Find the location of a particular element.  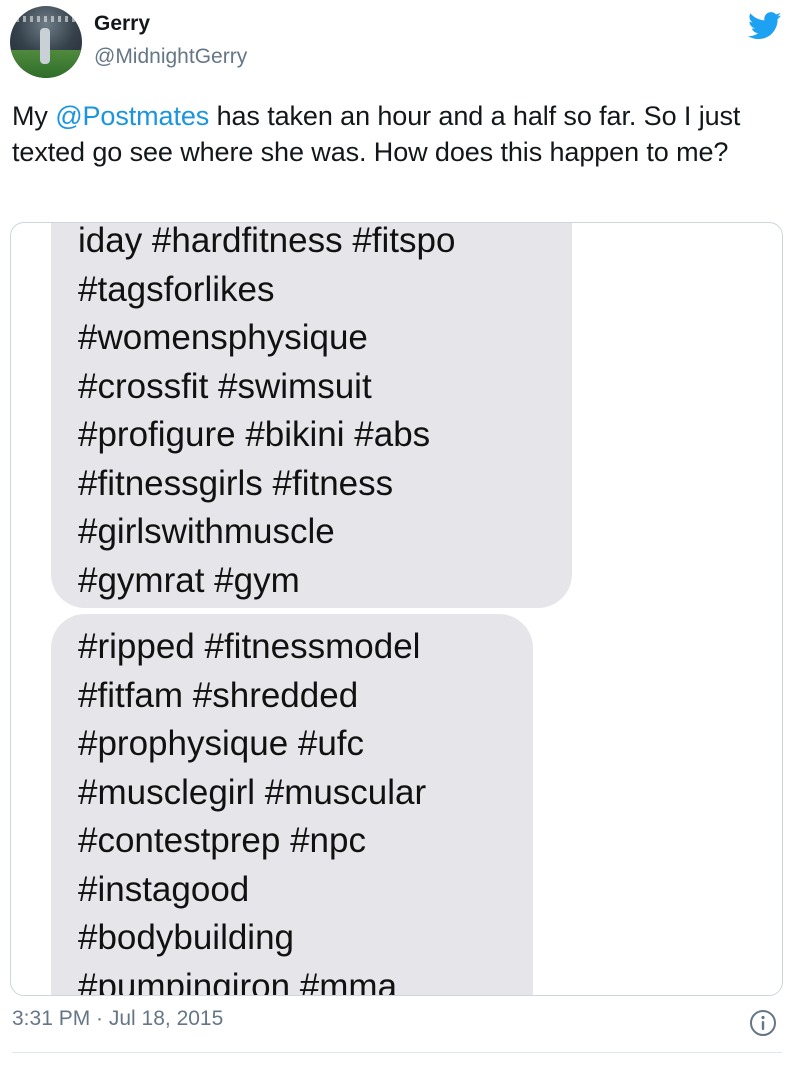

message-line: #profigure #bikini #abs is located at coordinates (254, 434).